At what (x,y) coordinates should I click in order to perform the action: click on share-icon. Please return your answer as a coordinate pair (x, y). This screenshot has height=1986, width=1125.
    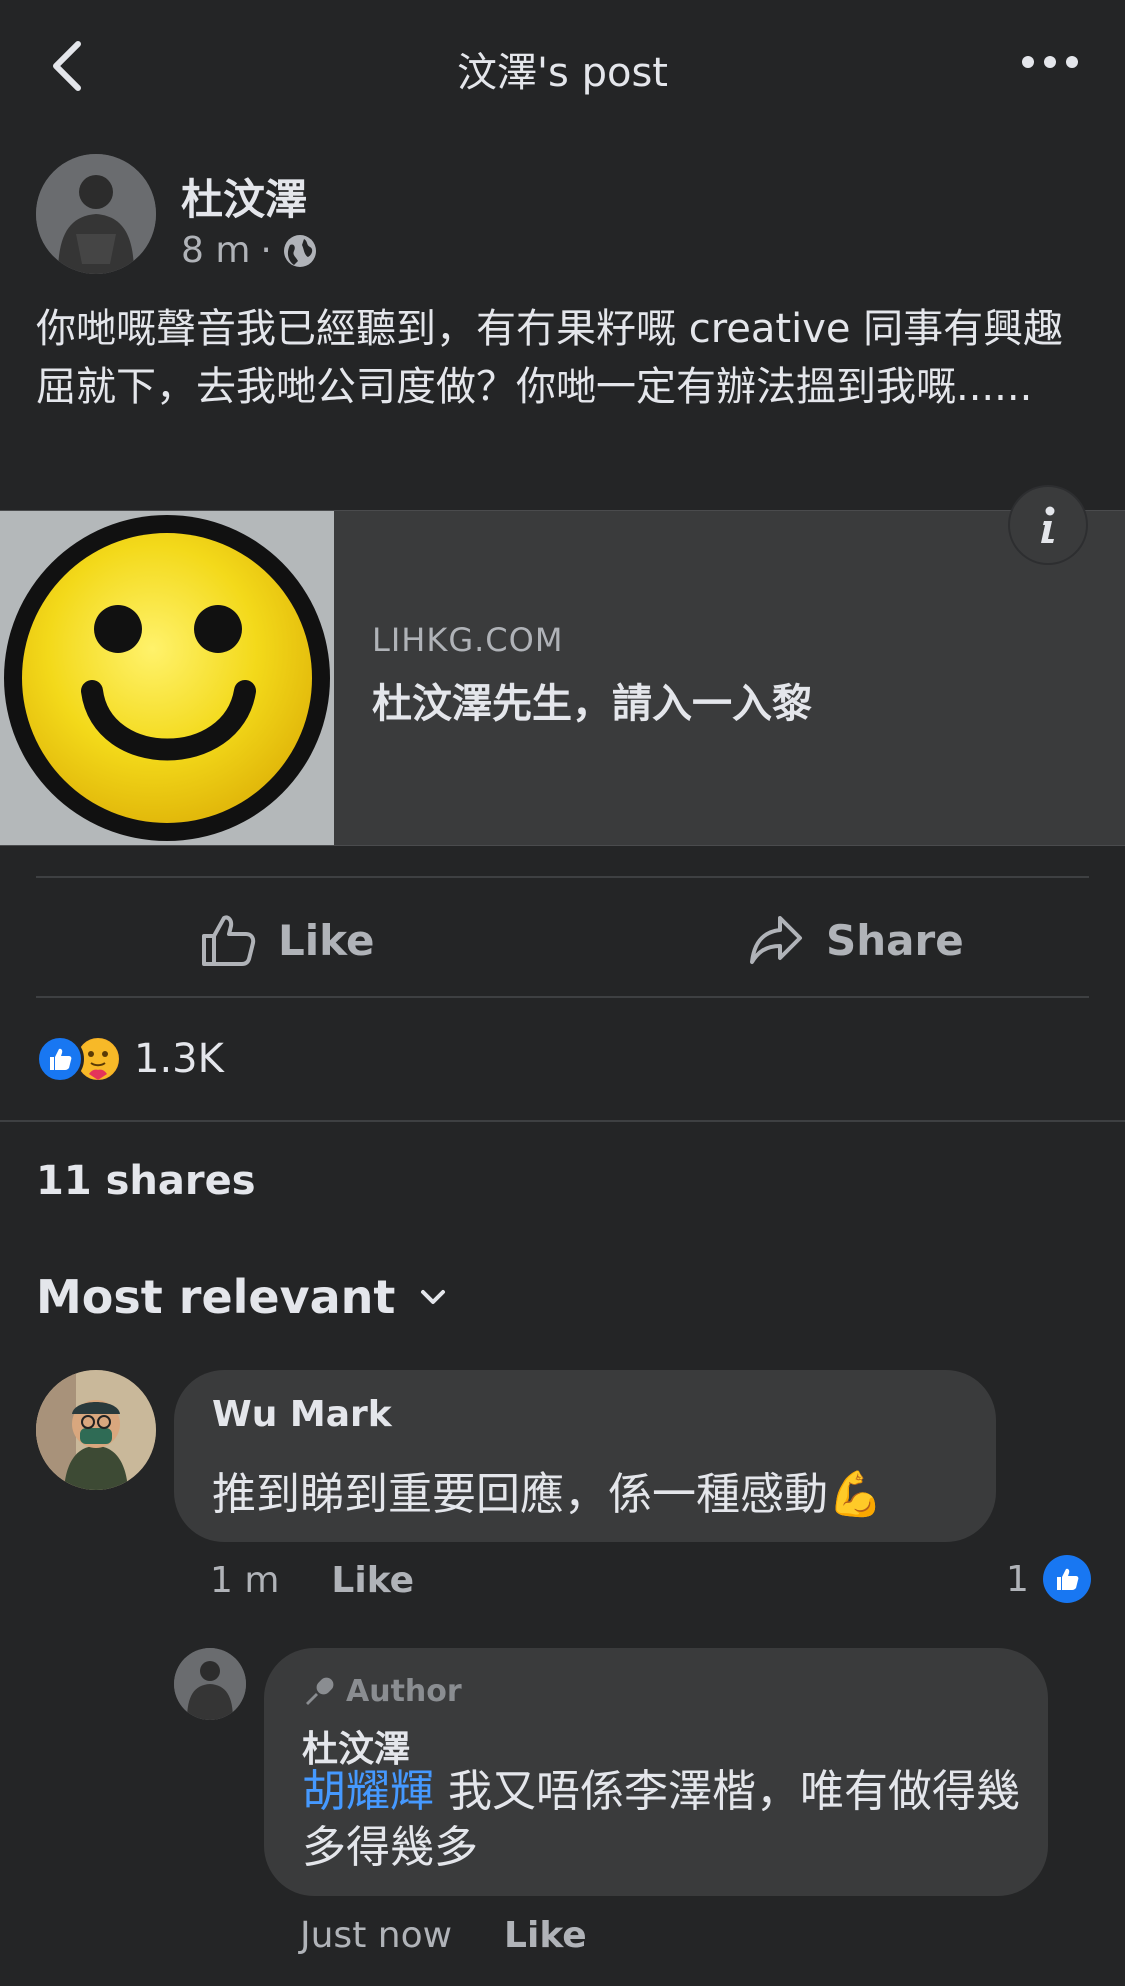
    Looking at the image, I should click on (776, 940).